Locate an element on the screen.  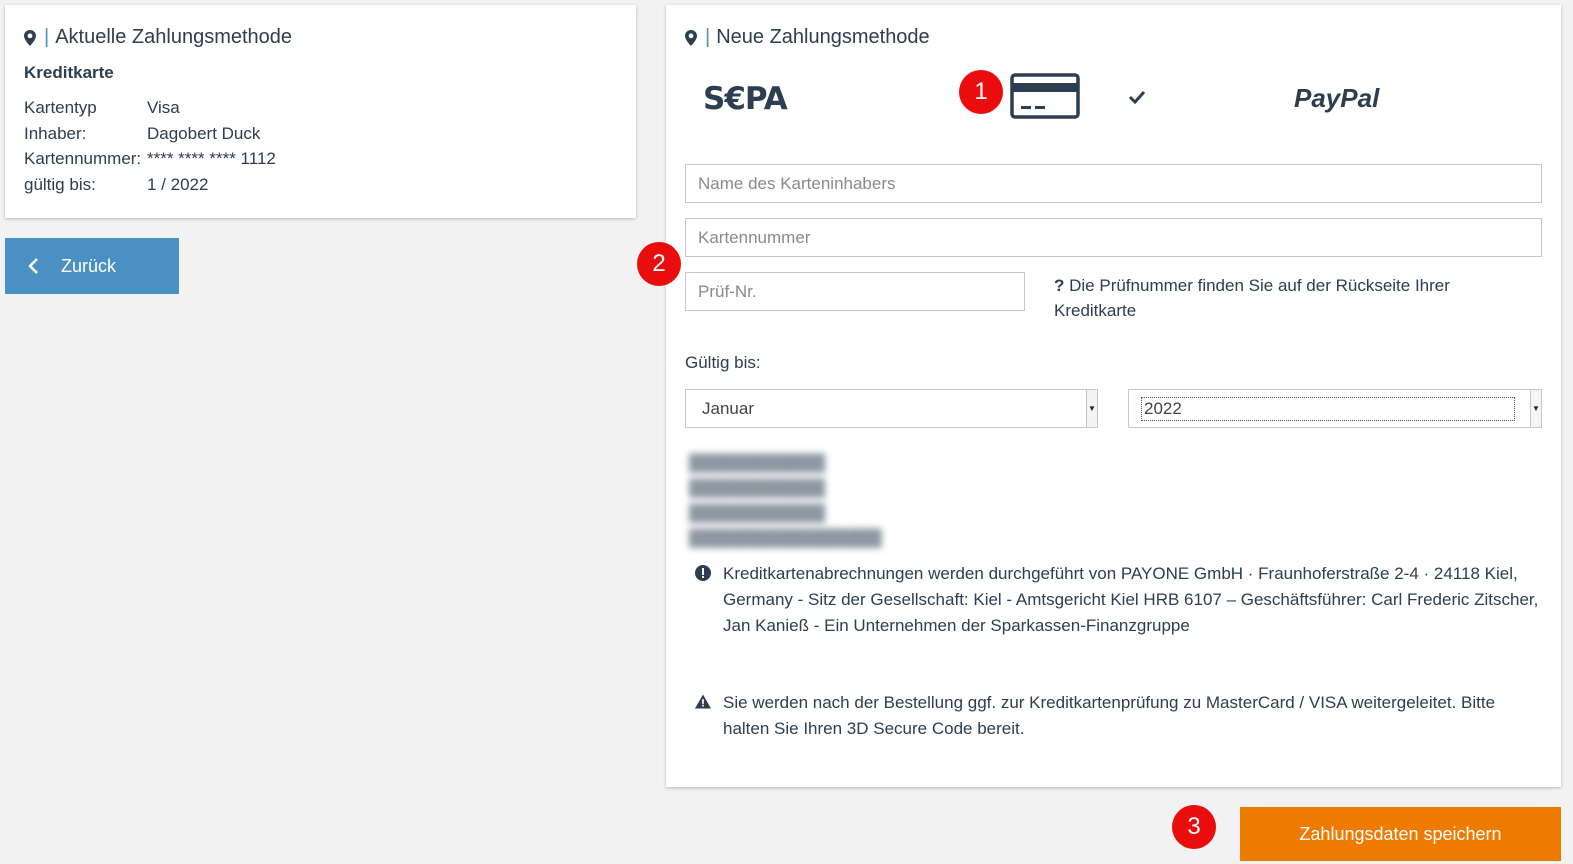
exclamation-circle-icon is located at coordinates (703, 573).